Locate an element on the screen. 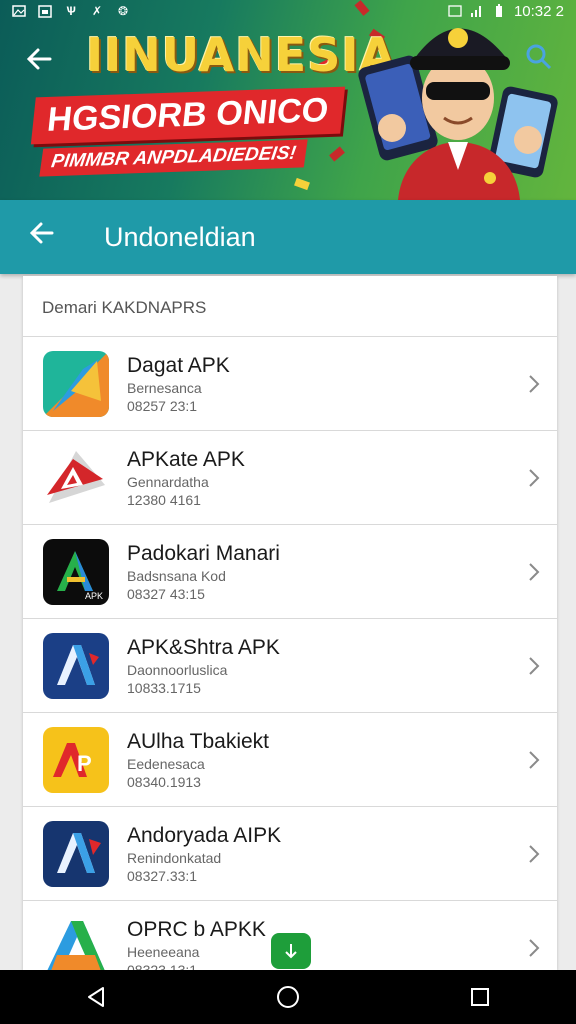 The width and height of the screenshot is (576, 1024). wifi-check-icon: Ѱ is located at coordinates (71, 11).